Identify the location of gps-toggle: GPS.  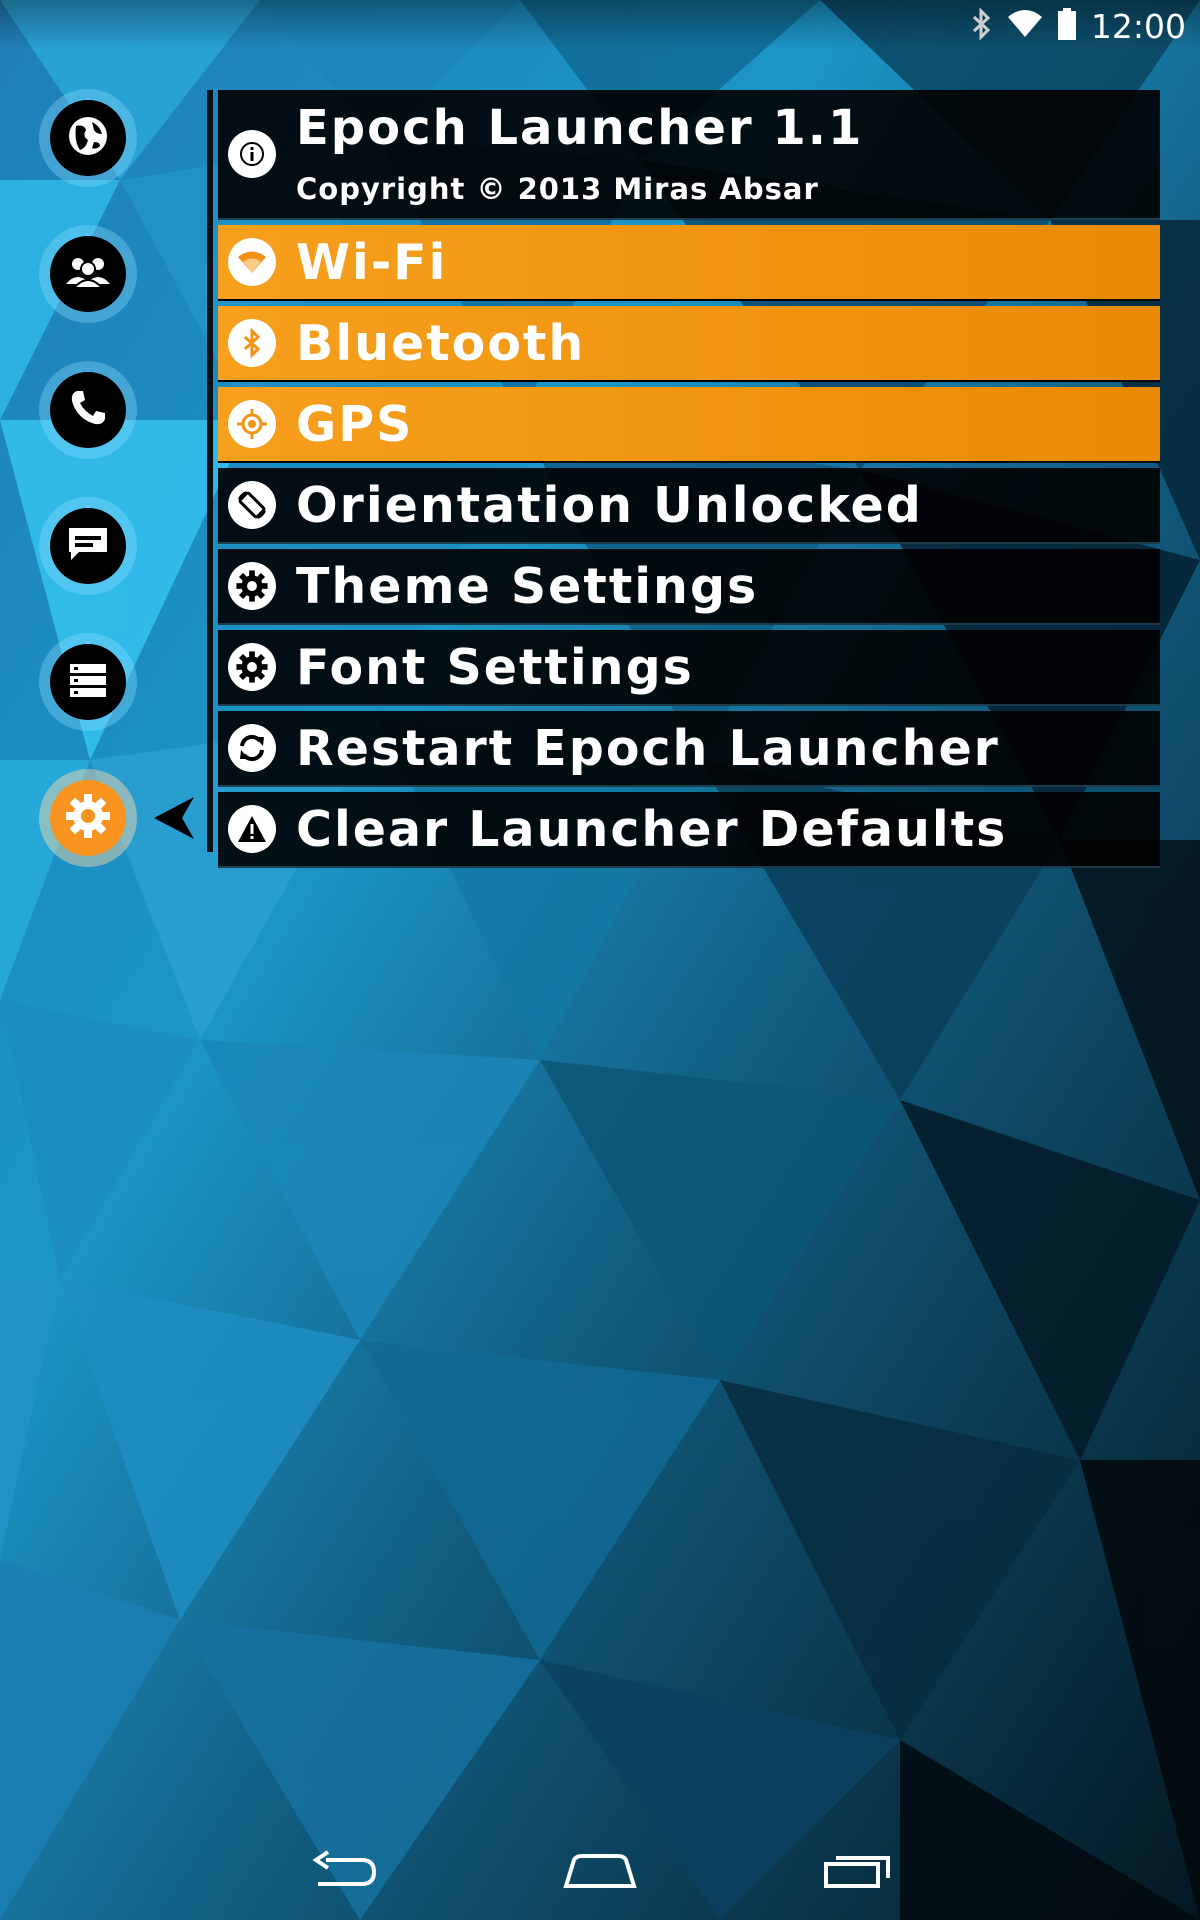
(689, 425).